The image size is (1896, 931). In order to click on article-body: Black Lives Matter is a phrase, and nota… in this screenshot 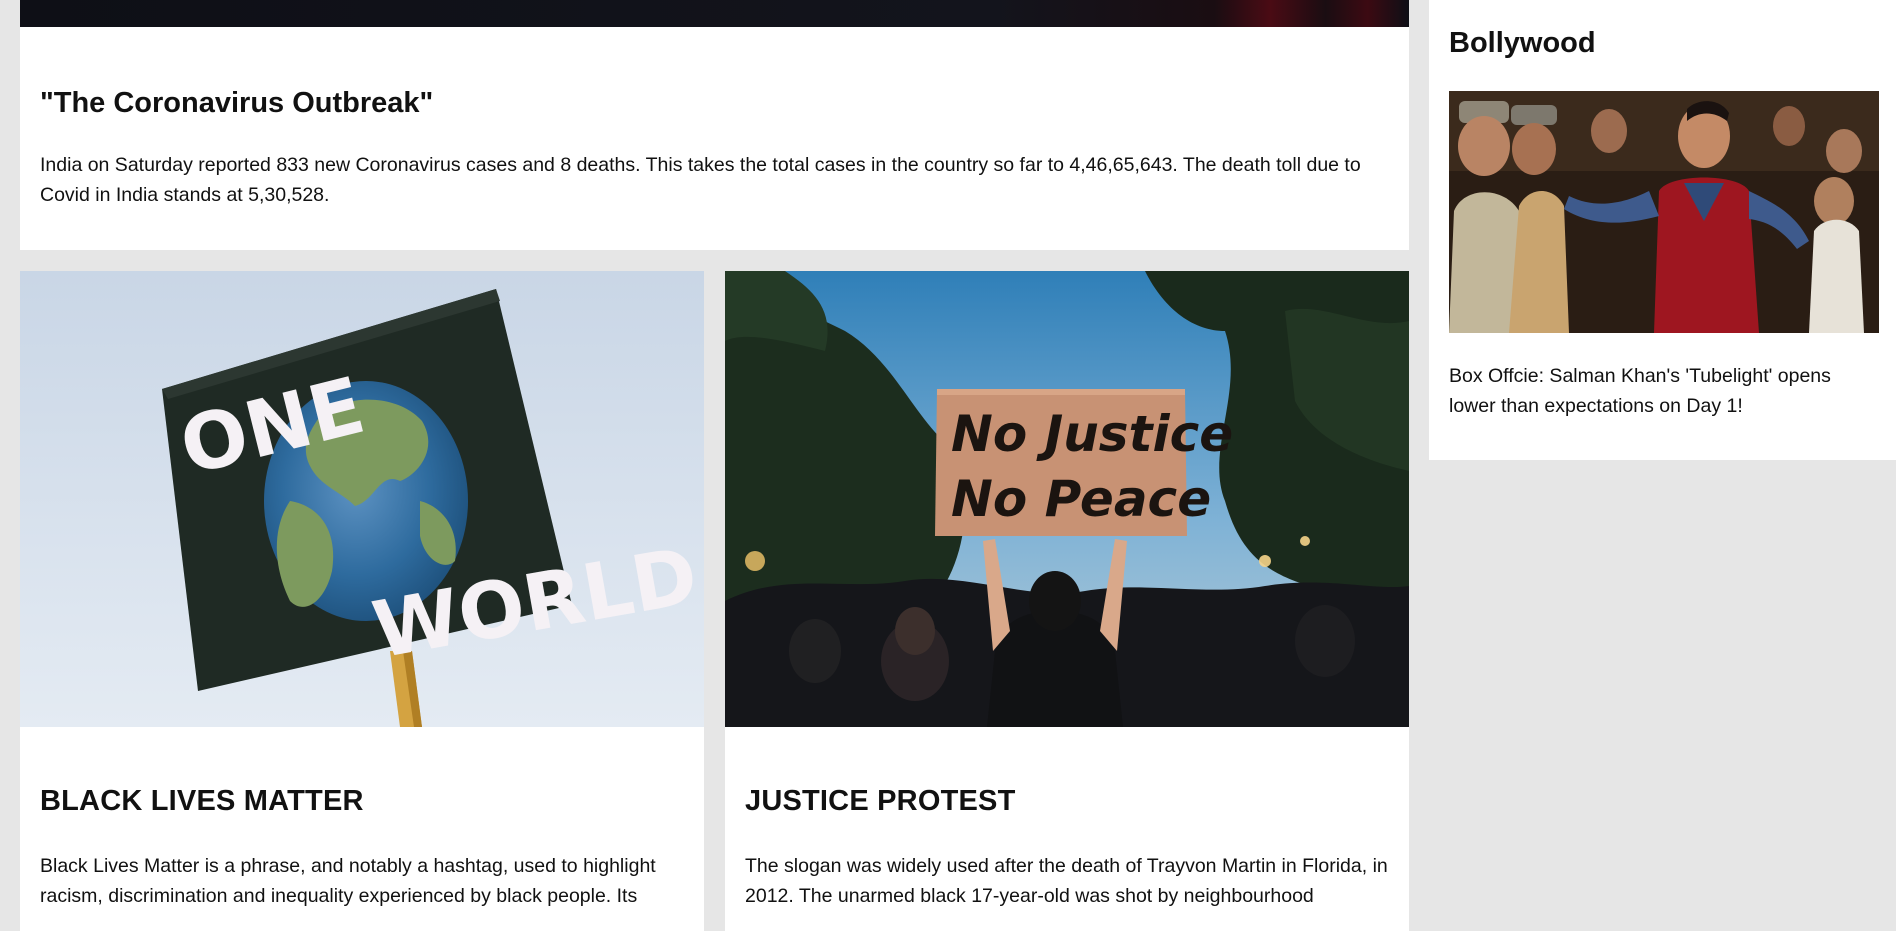, I will do `click(348, 881)`.